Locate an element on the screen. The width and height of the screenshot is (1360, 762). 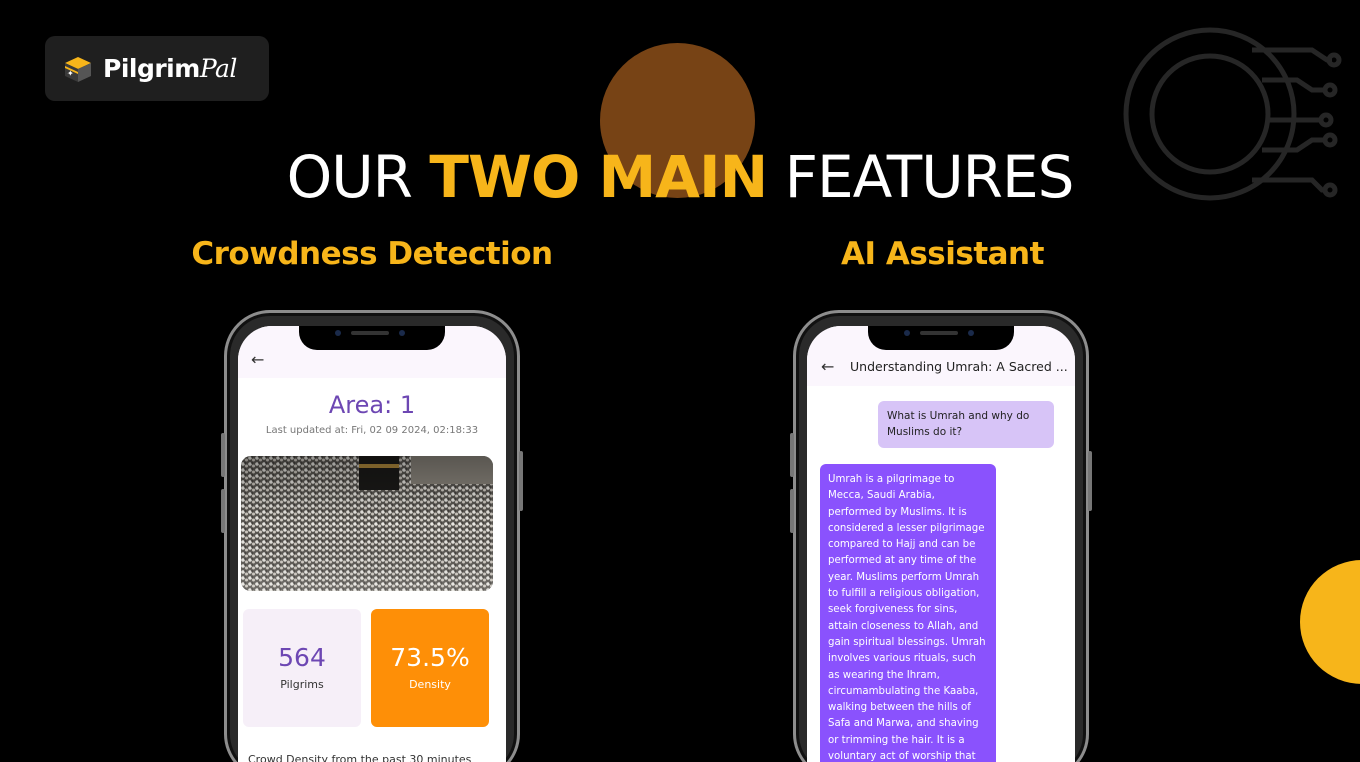
density-stat-card: 73.5% Density is located at coordinates (430, 668).